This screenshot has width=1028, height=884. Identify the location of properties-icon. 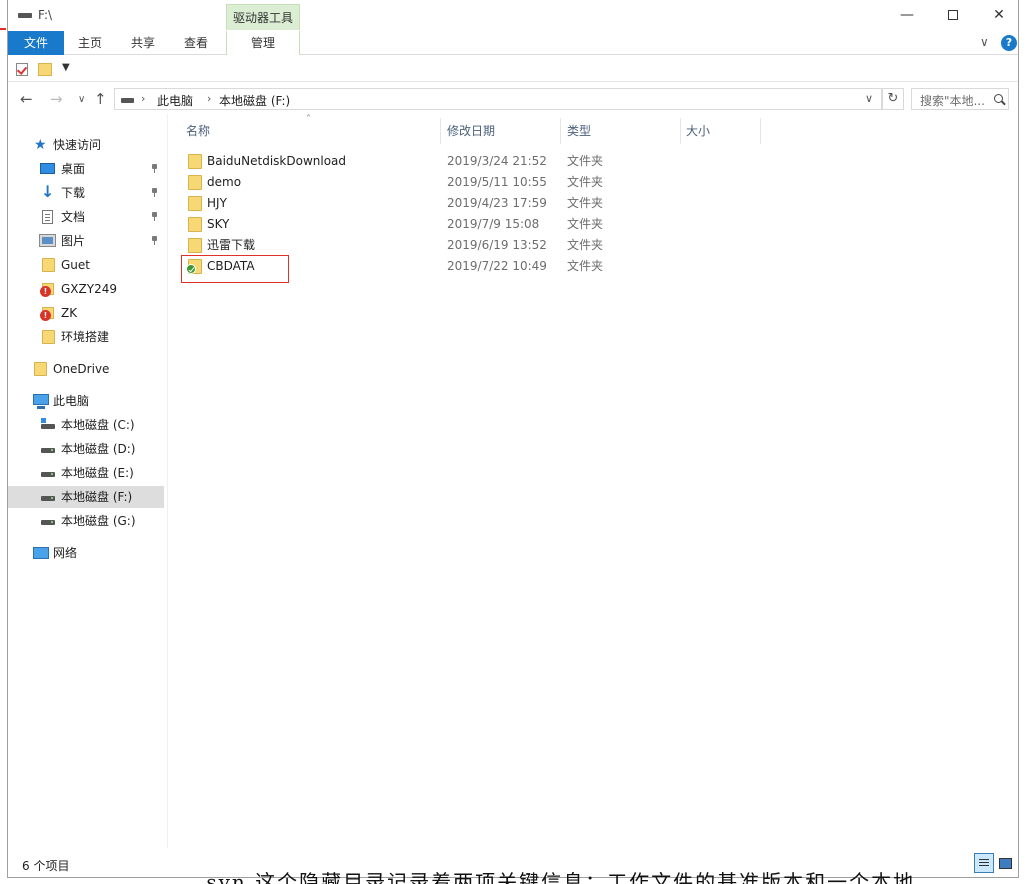
(22, 69).